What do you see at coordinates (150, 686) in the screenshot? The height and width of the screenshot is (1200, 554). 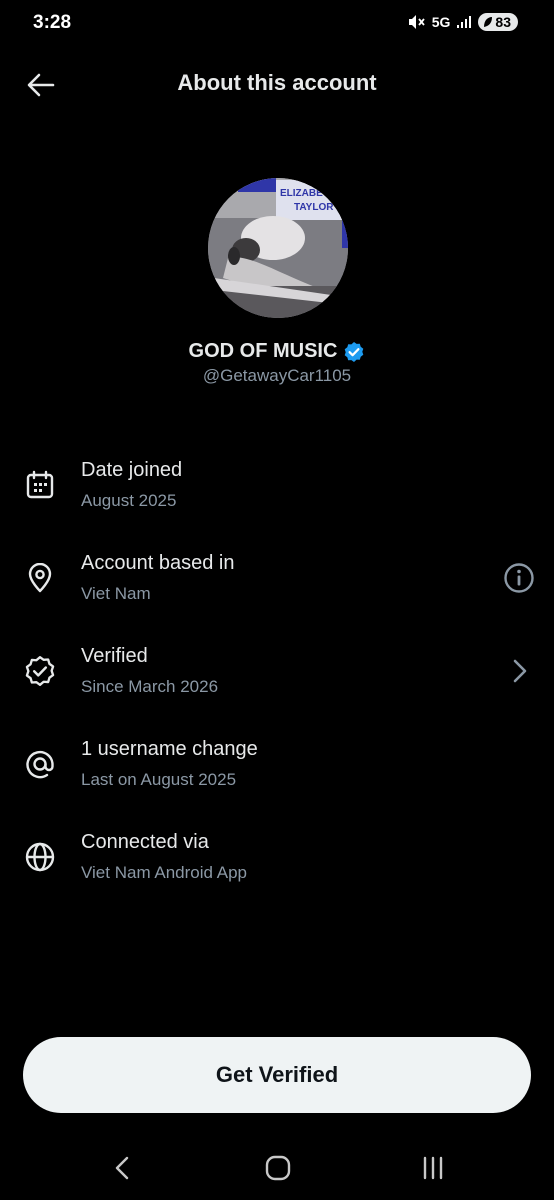 I see `info-subtitle: Since March 2026` at bounding box center [150, 686].